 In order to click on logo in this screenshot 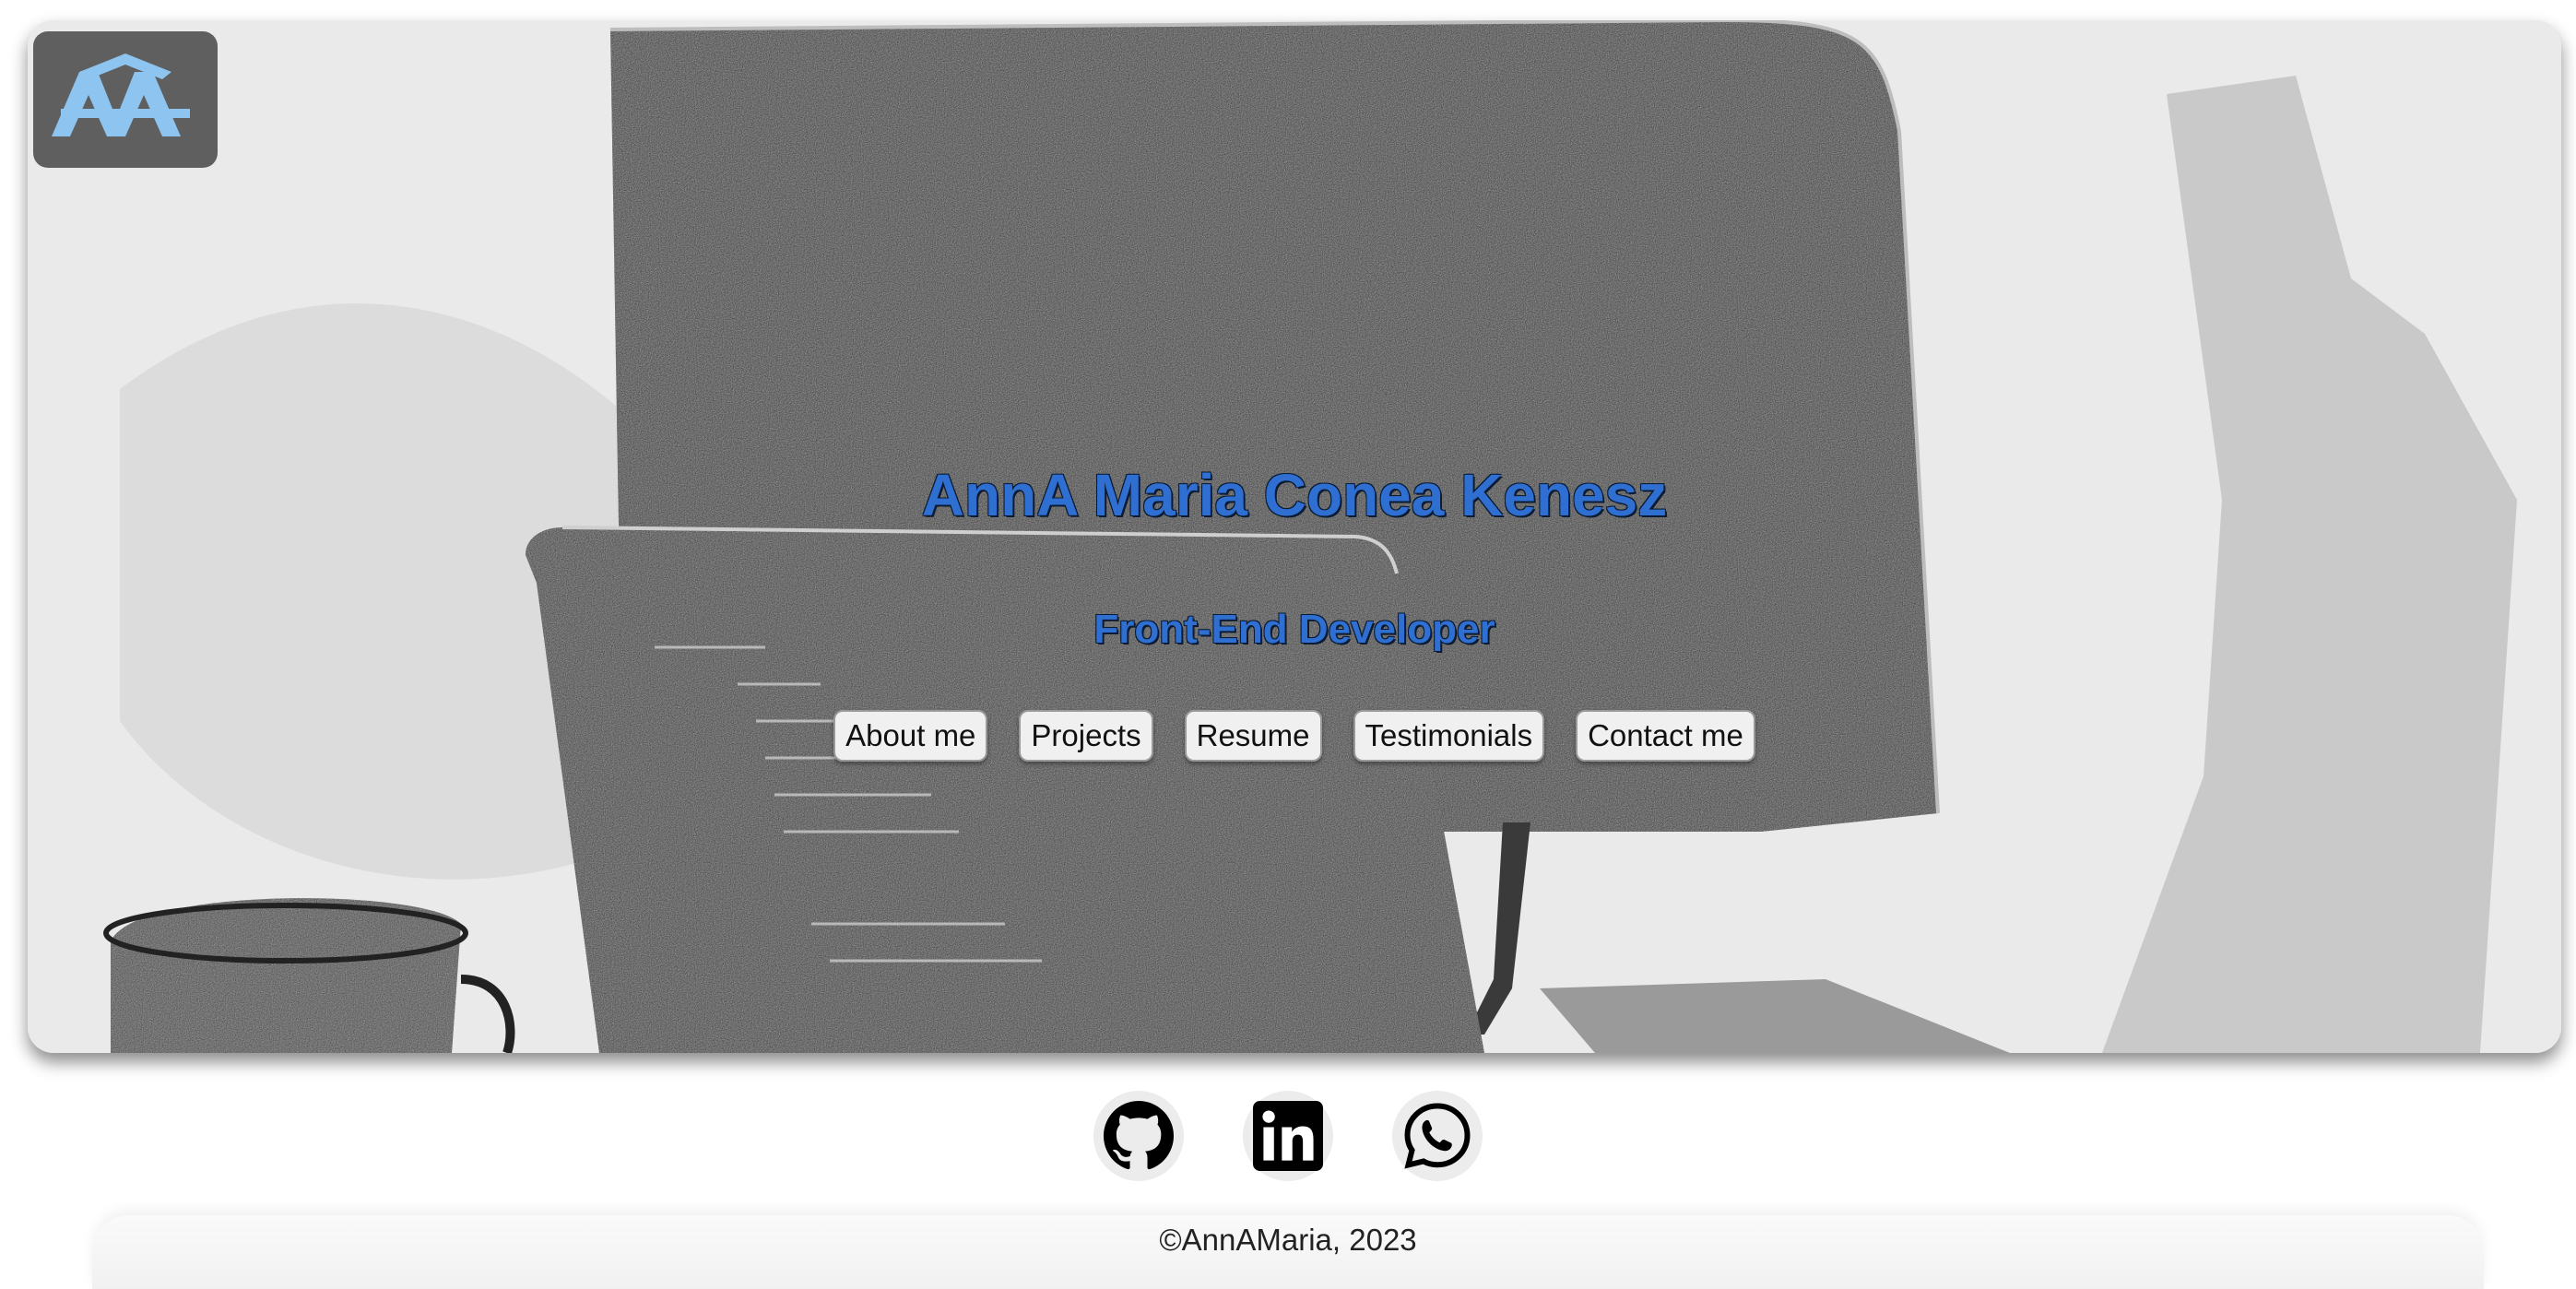, I will do `click(125, 100)`.